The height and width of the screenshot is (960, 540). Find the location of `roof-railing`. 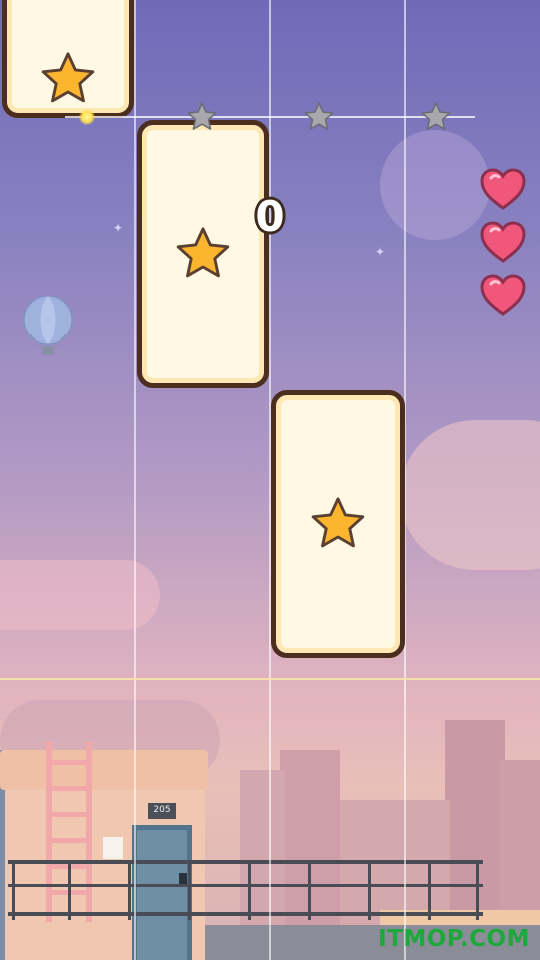

roof-railing is located at coordinates (245, 890).